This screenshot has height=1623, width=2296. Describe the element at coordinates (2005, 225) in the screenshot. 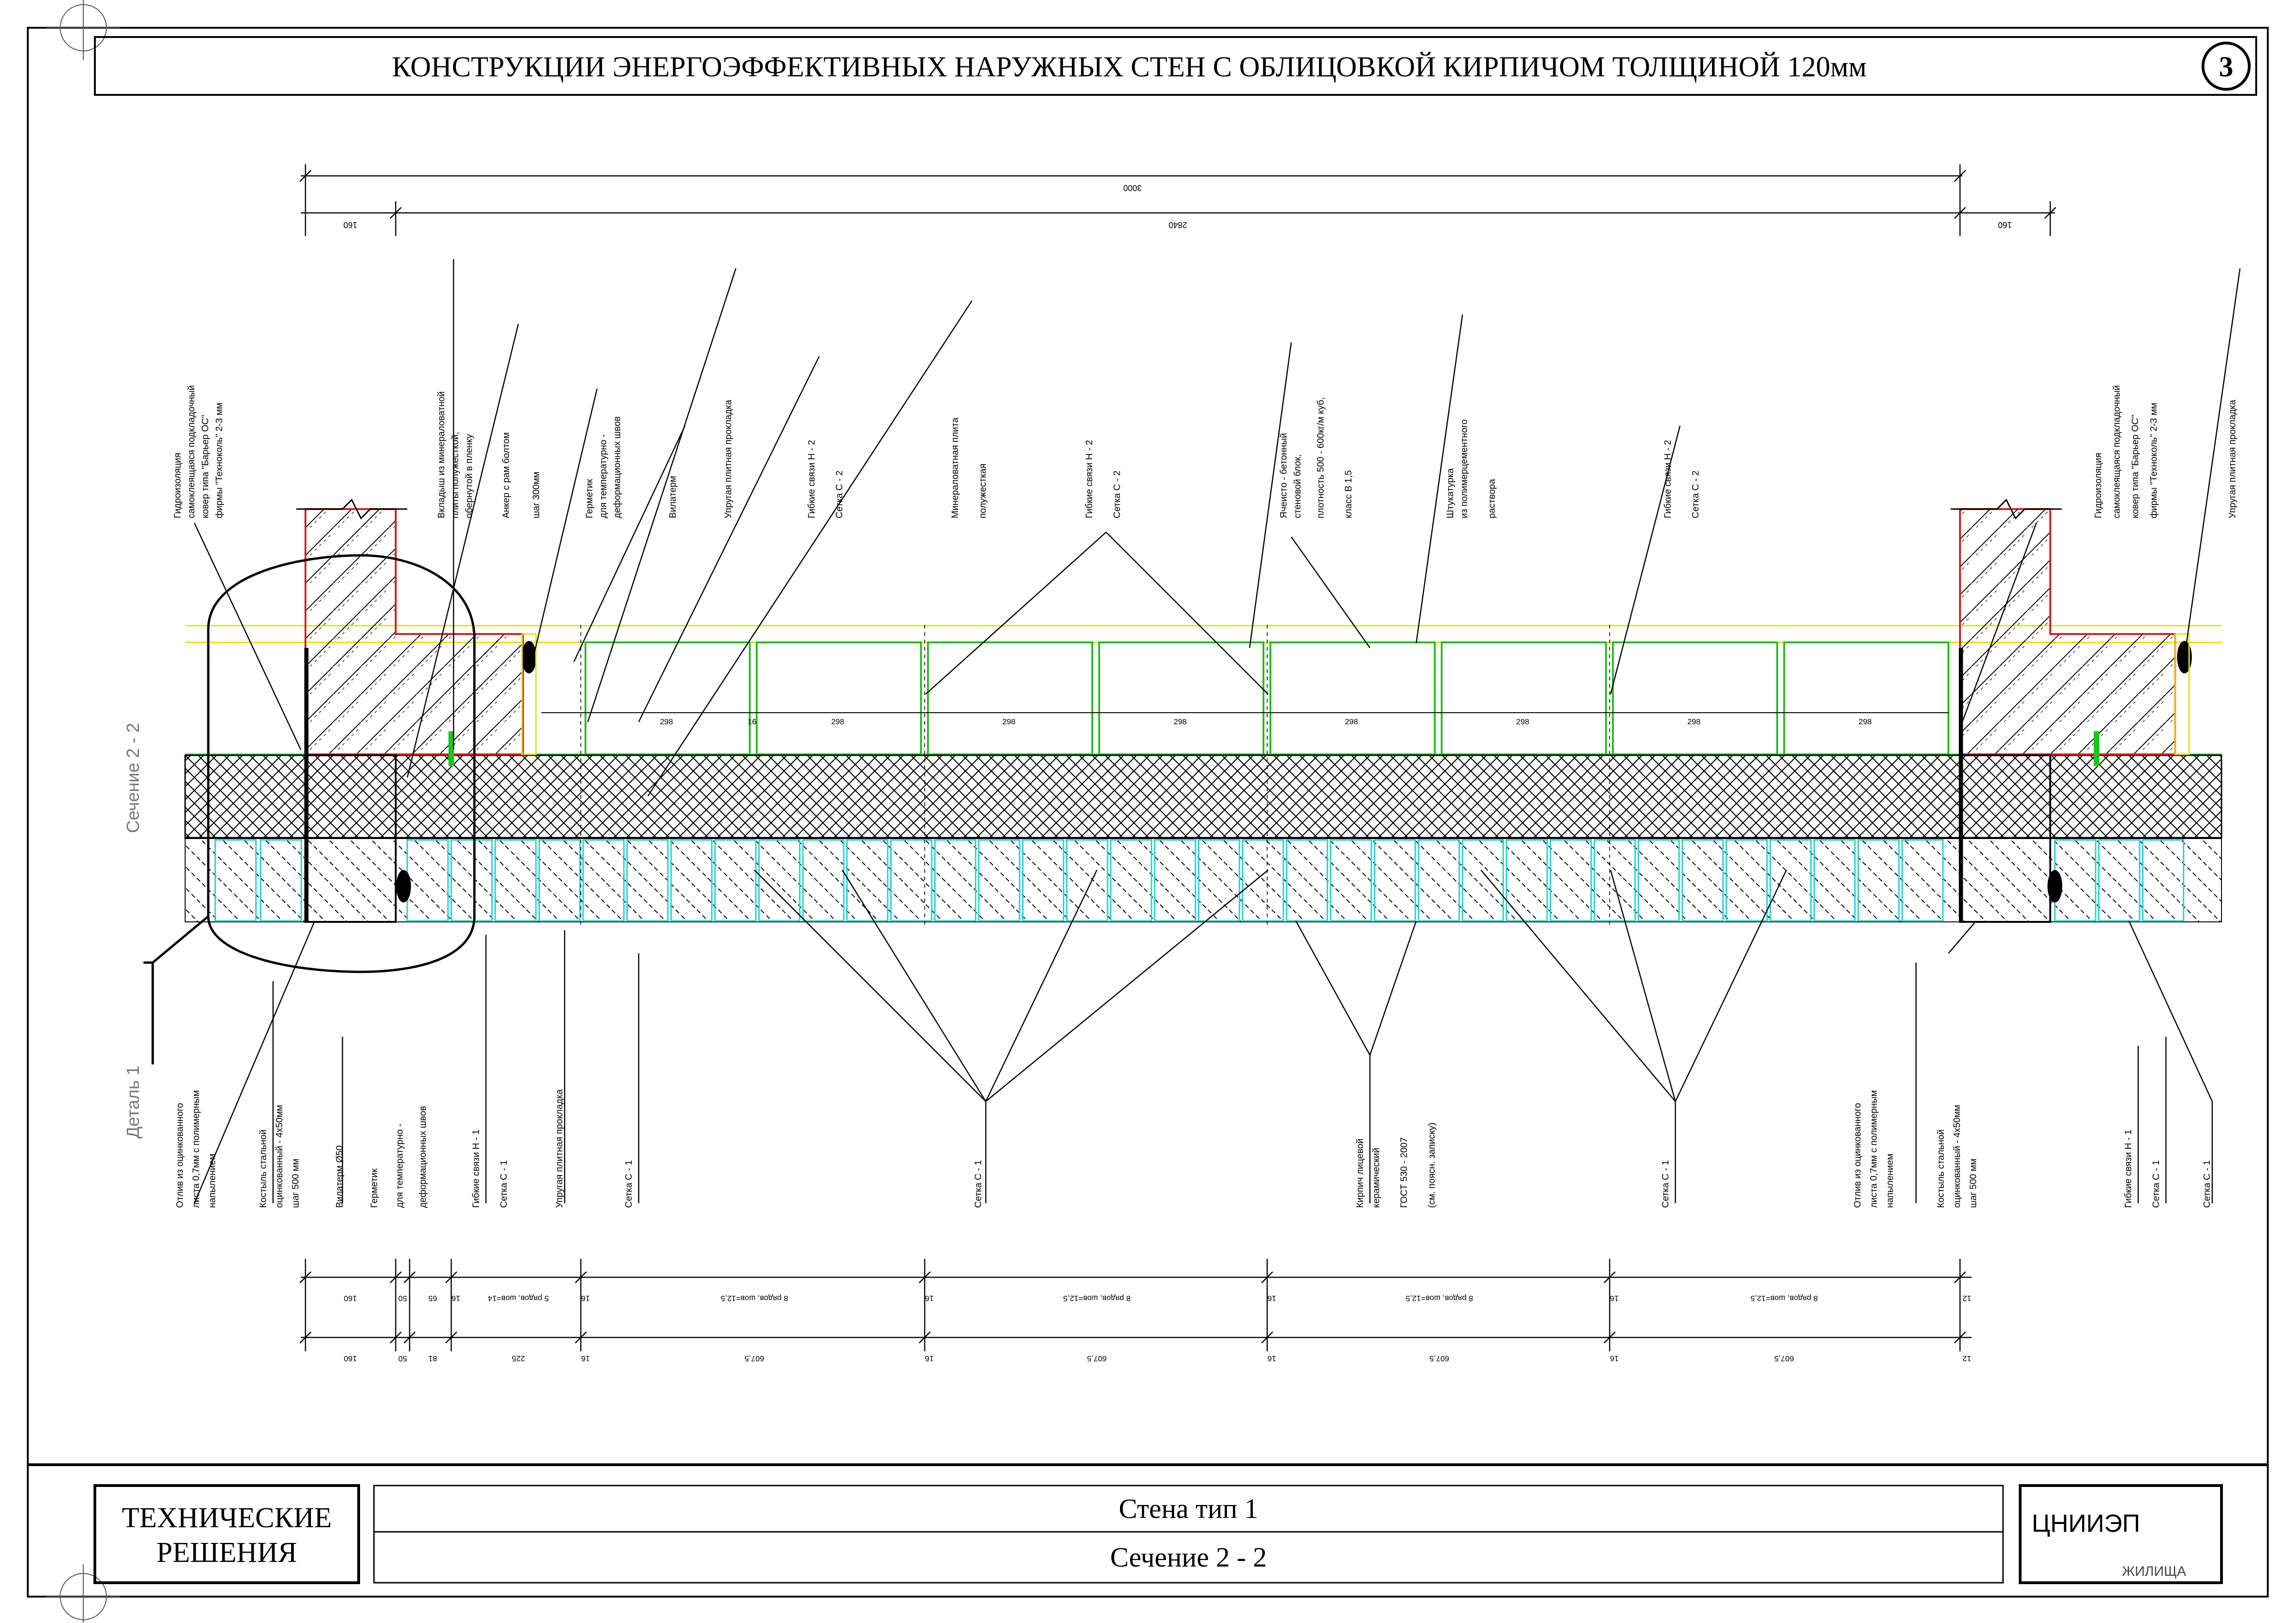

I see `dim-right-end: 160` at that location.